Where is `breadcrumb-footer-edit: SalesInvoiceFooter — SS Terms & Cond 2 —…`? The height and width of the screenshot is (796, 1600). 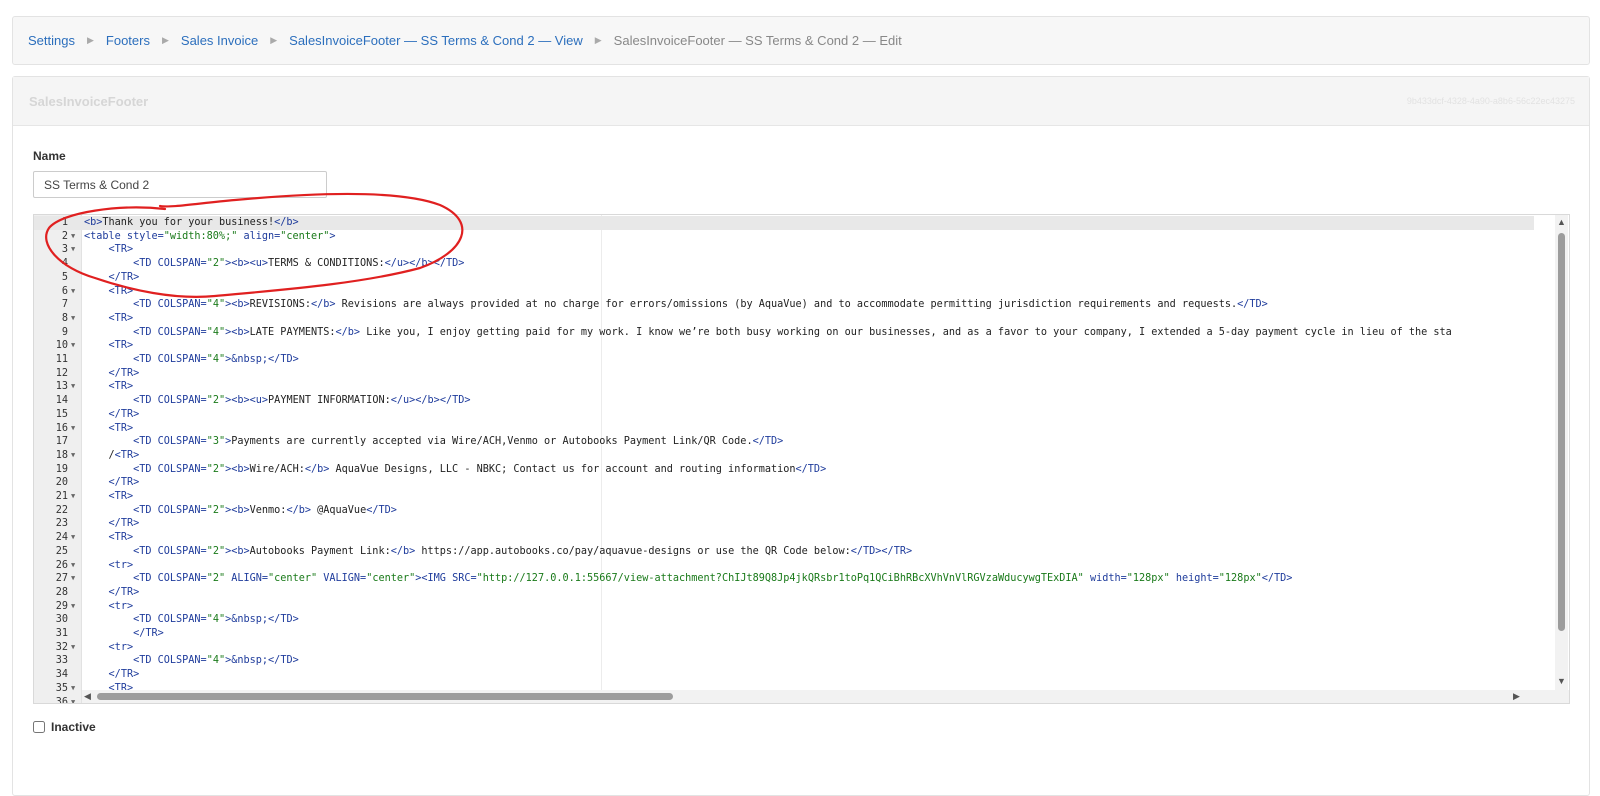 breadcrumb-footer-edit: SalesInvoiceFooter — SS Terms & Cond 2 —… is located at coordinates (757, 40).